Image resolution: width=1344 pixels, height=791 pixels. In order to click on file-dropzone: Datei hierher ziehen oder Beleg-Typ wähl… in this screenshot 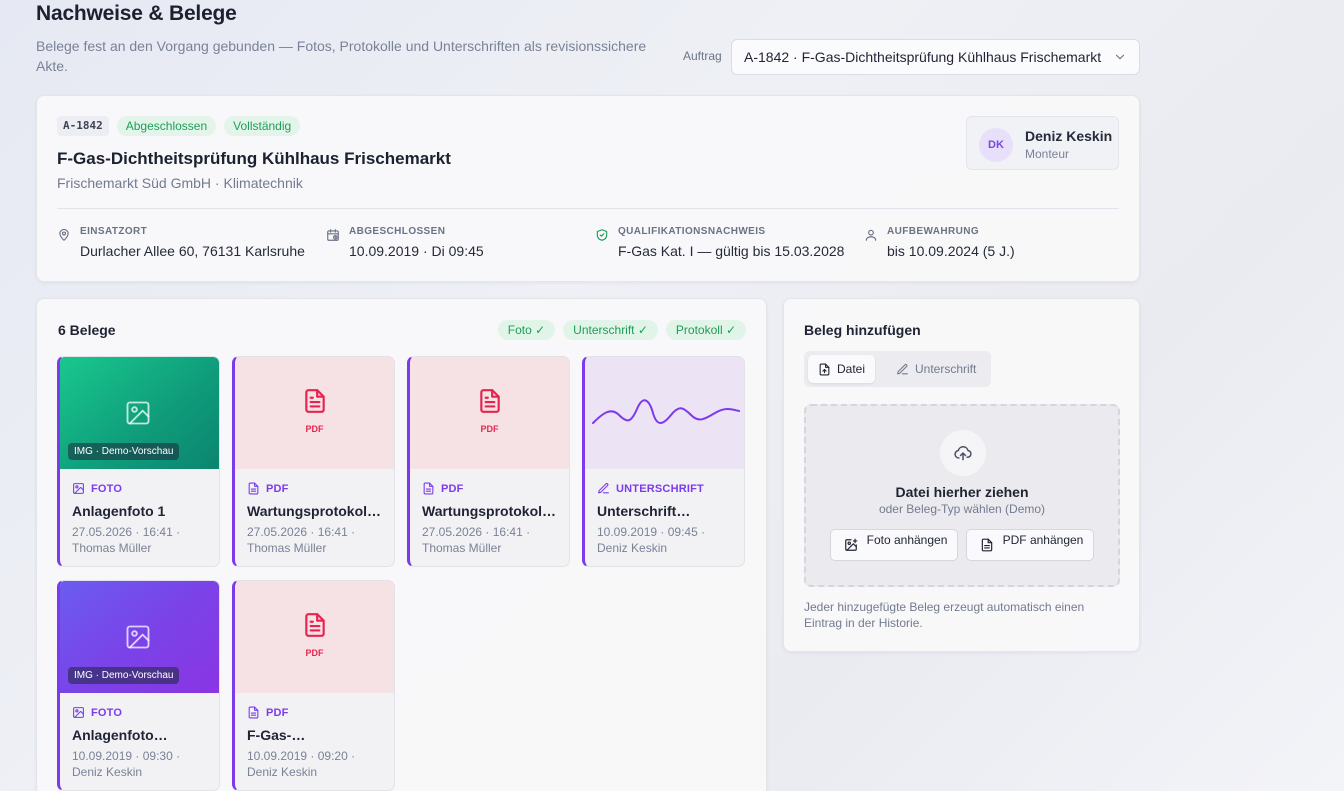, I will do `click(962, 495)`.